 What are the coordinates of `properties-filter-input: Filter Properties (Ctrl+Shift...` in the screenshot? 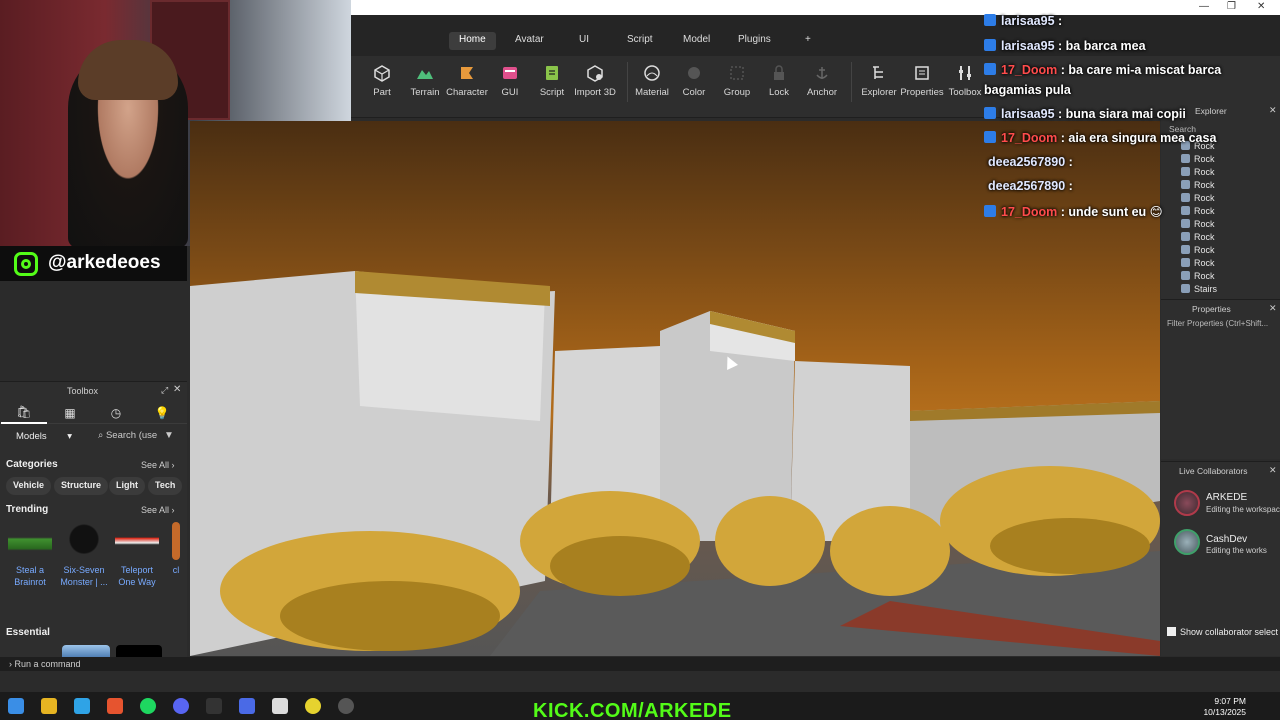 It's located at (1217, 323).